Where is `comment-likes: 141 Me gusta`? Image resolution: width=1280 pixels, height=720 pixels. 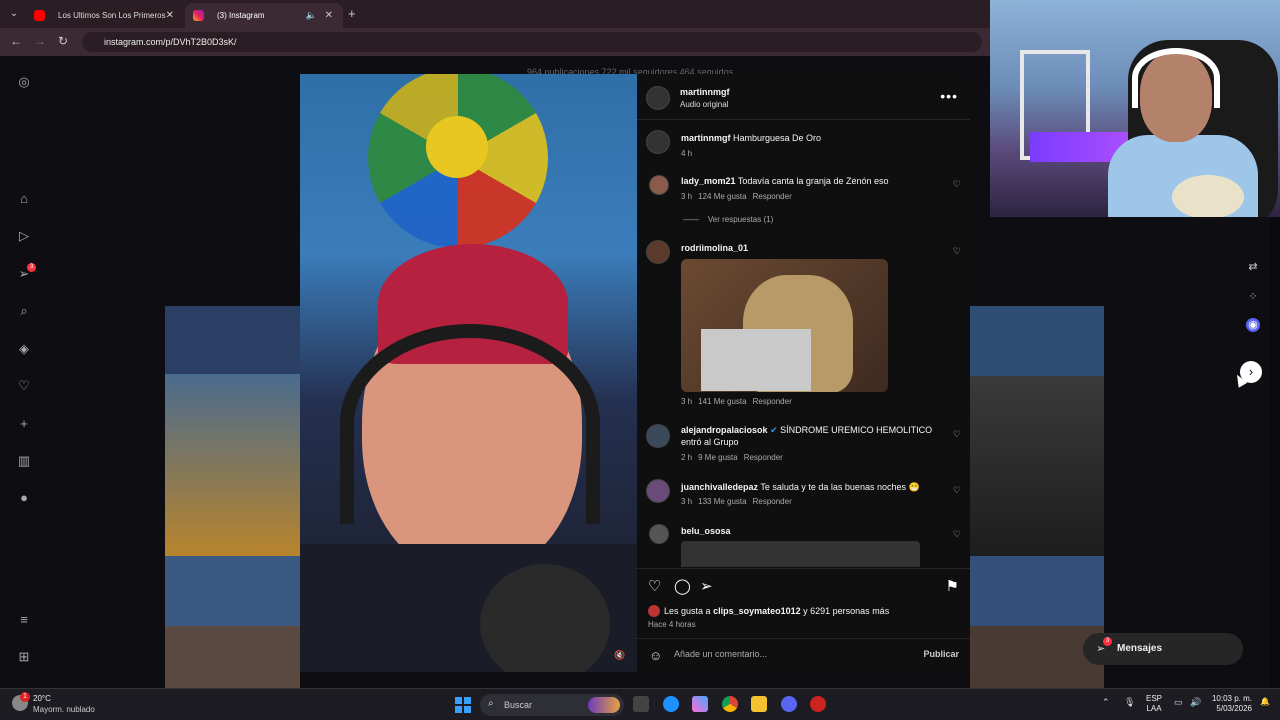 comment-likes: 141 Me gusta is located at coordinates (722, 401).